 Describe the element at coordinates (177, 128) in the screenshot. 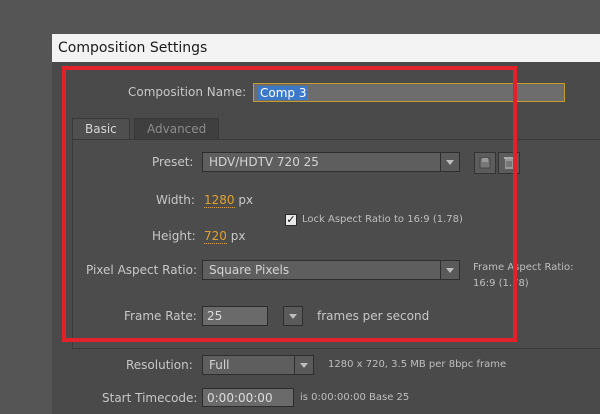

I see `tab-advanced: Advanced` at that location.